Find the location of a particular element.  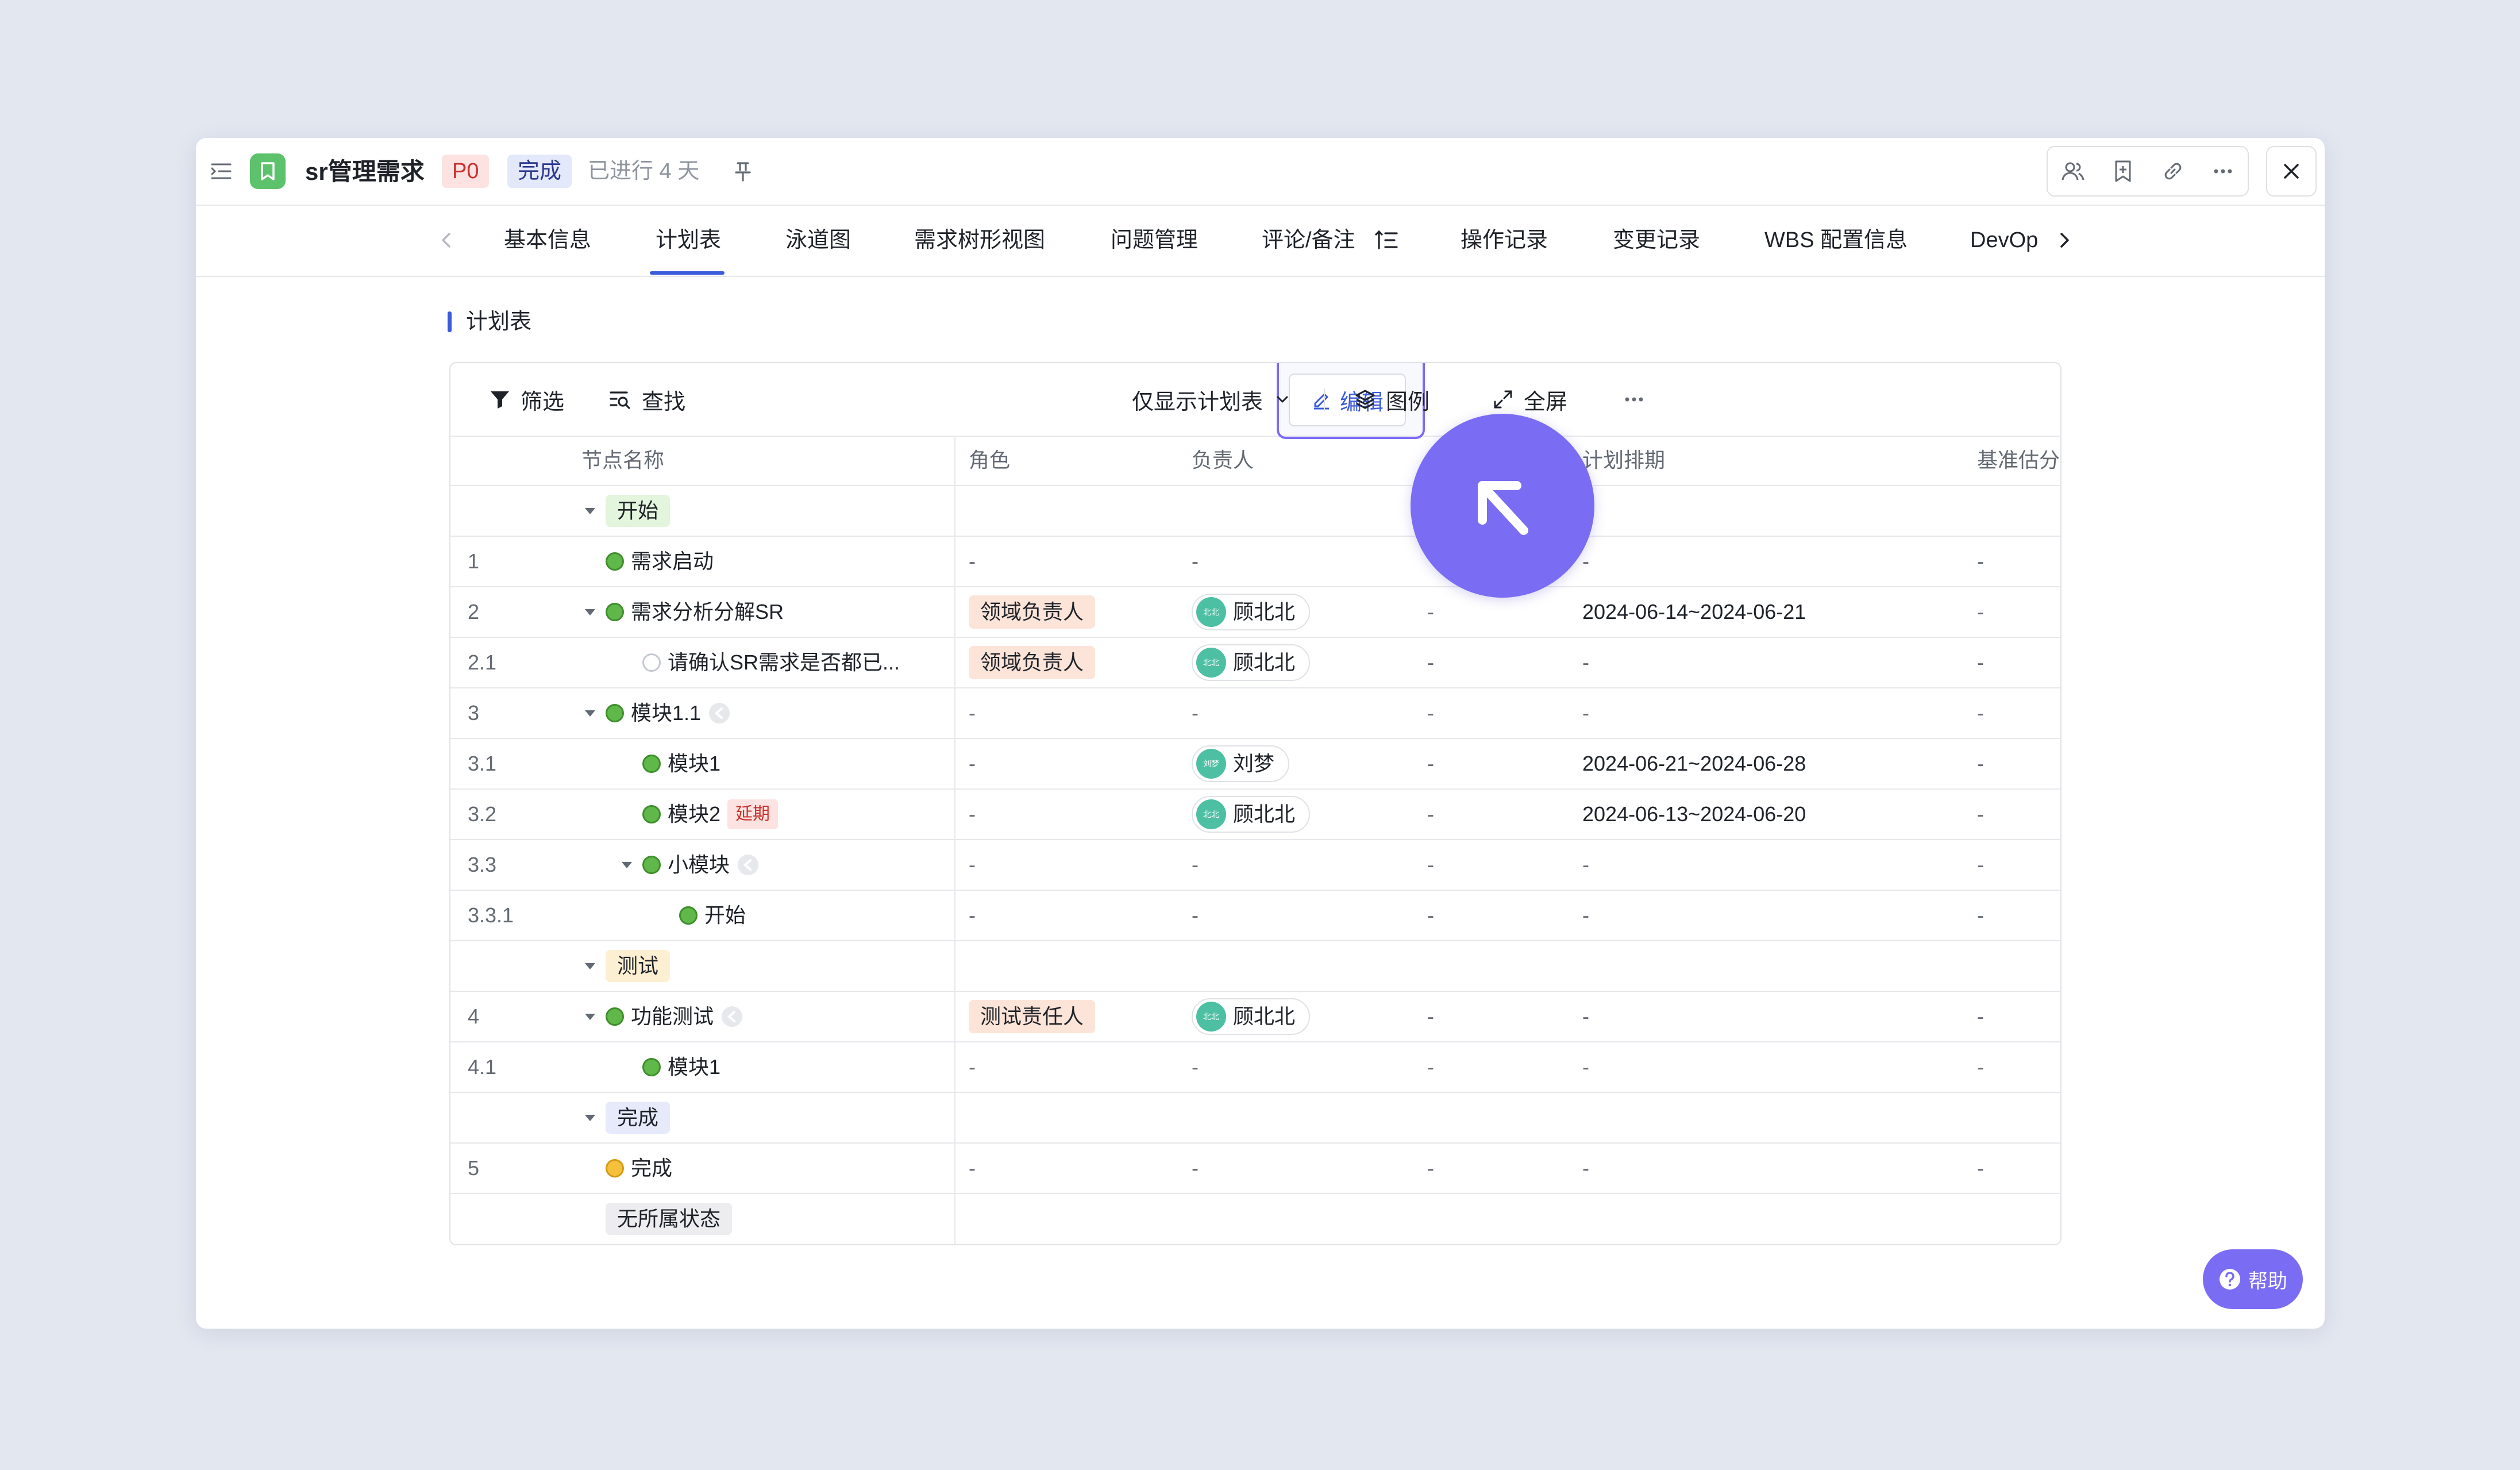

column-header-role: 角色 is located at coordinates (990, 460).